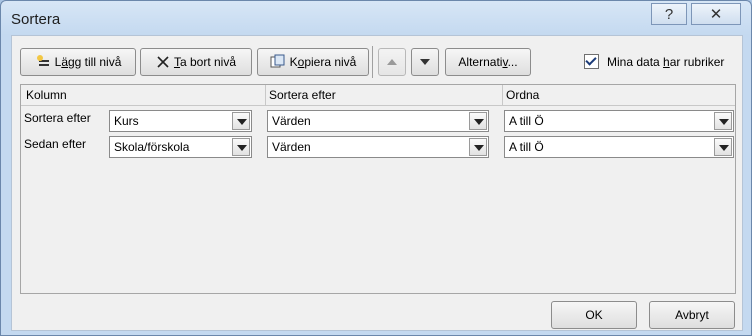 The image size is (752, 336). I want to click on copy-icon, so click(277, 61).